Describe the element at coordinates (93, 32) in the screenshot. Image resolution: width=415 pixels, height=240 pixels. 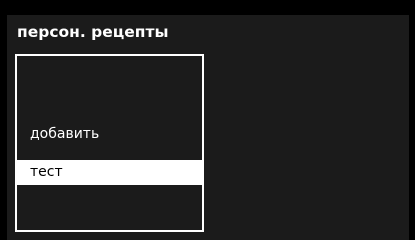
I see `page-title: персон. рецепты` at that location.